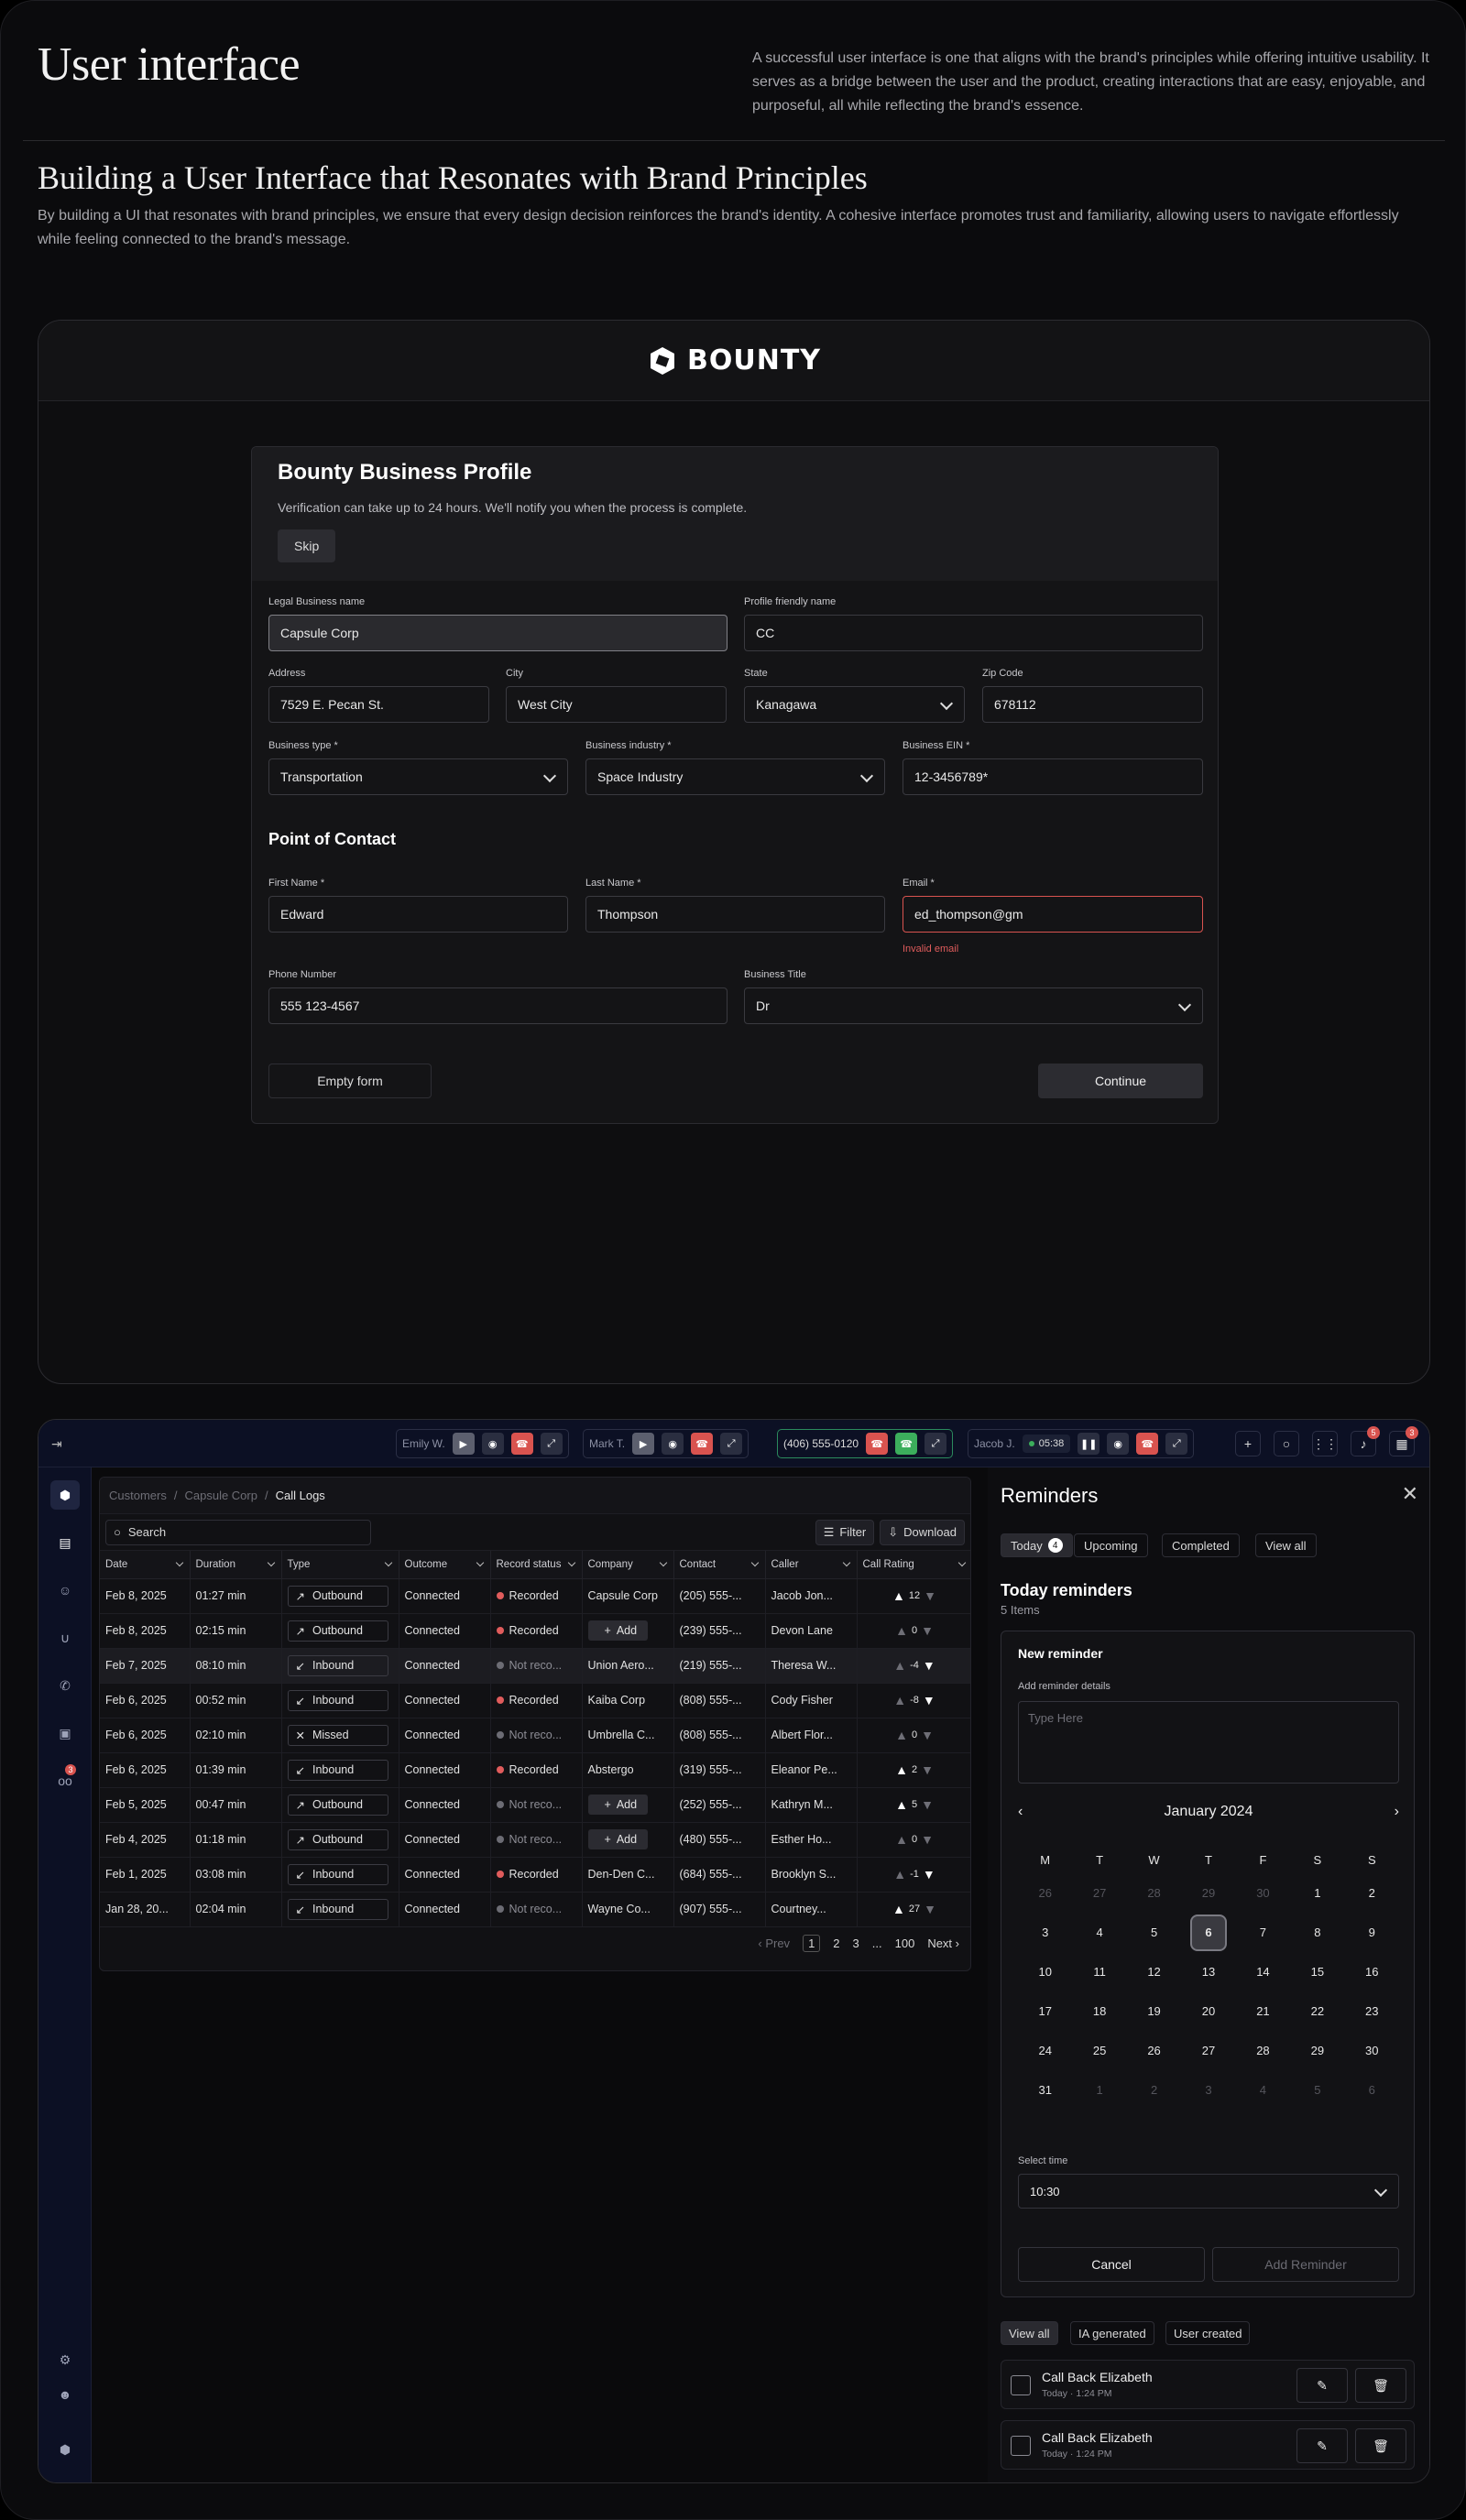 The image size is (1466, 2520). I want to click on filter-button: ☰ Filter, so click(845, 1532).